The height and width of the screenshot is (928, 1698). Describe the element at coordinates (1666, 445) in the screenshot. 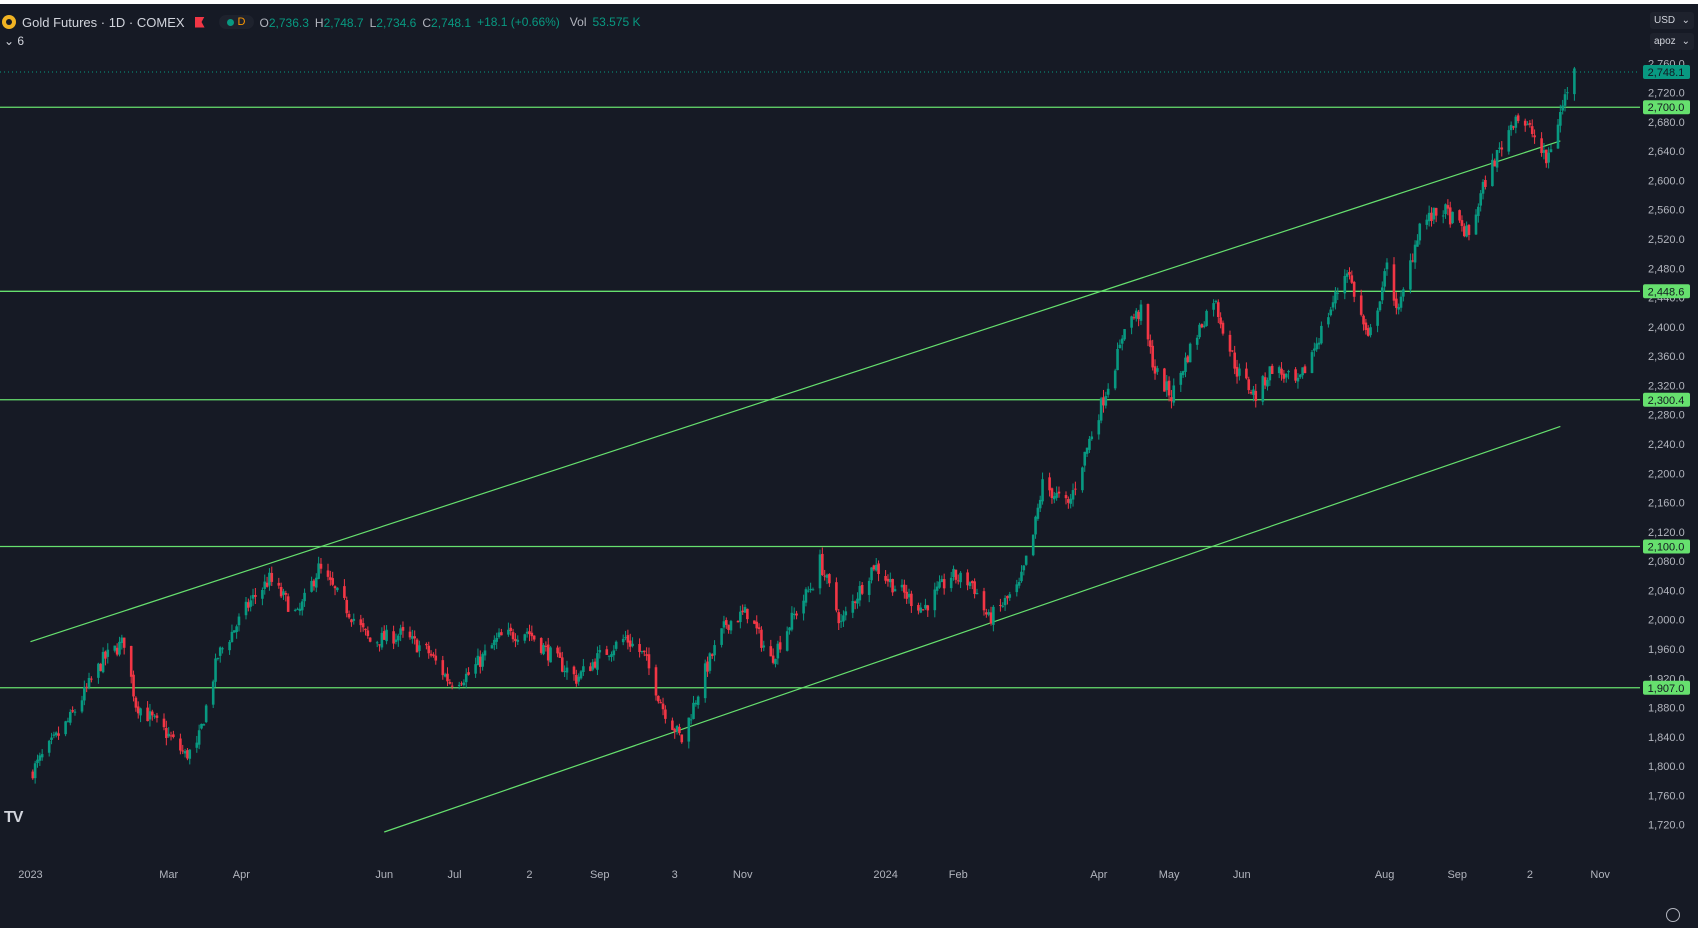

I see `y-tick-label: 2,240.0` at that location.